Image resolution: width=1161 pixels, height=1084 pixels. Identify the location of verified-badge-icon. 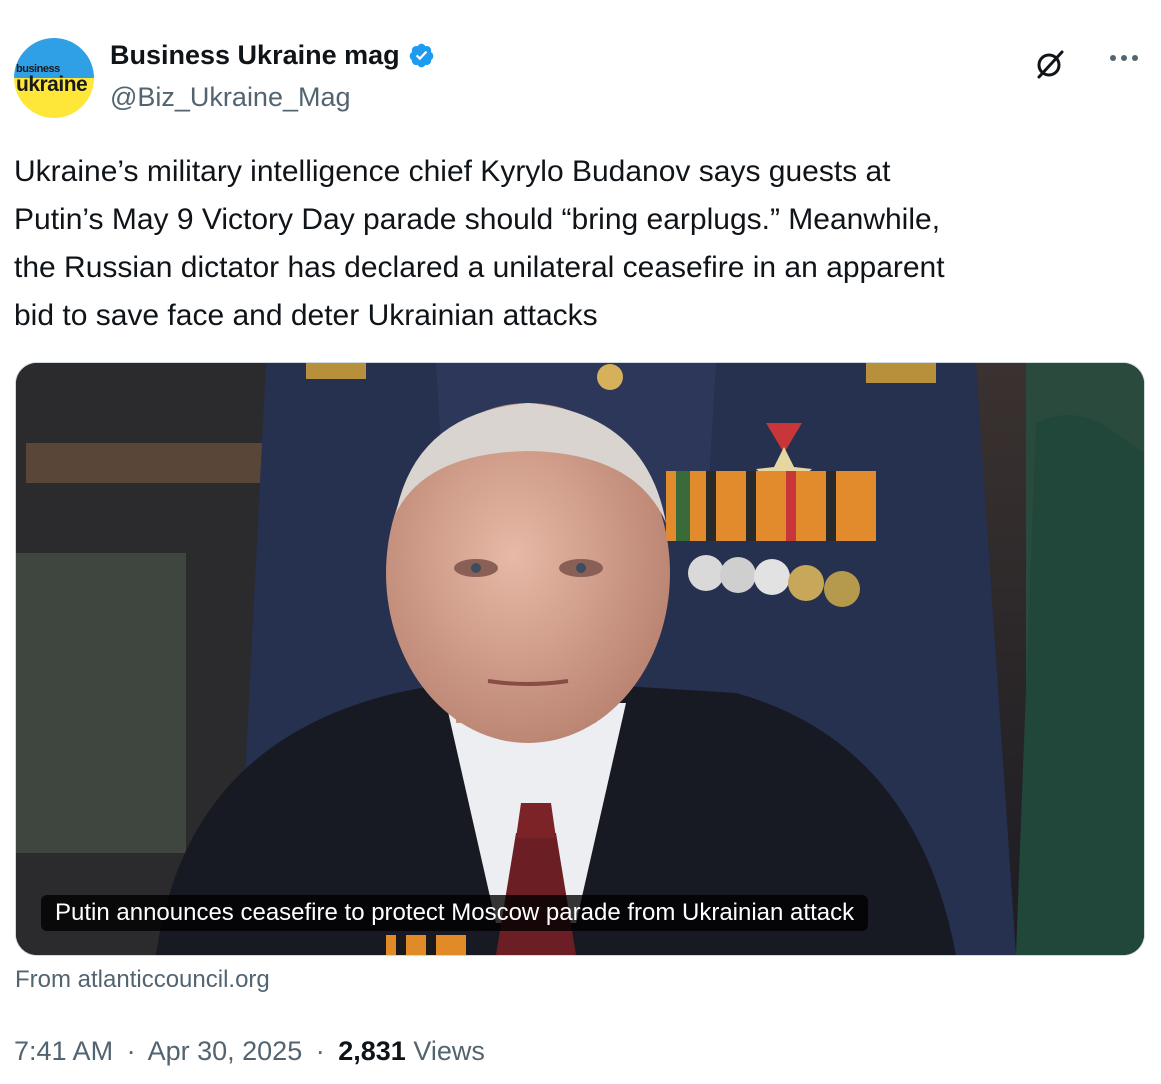
(421, 55).